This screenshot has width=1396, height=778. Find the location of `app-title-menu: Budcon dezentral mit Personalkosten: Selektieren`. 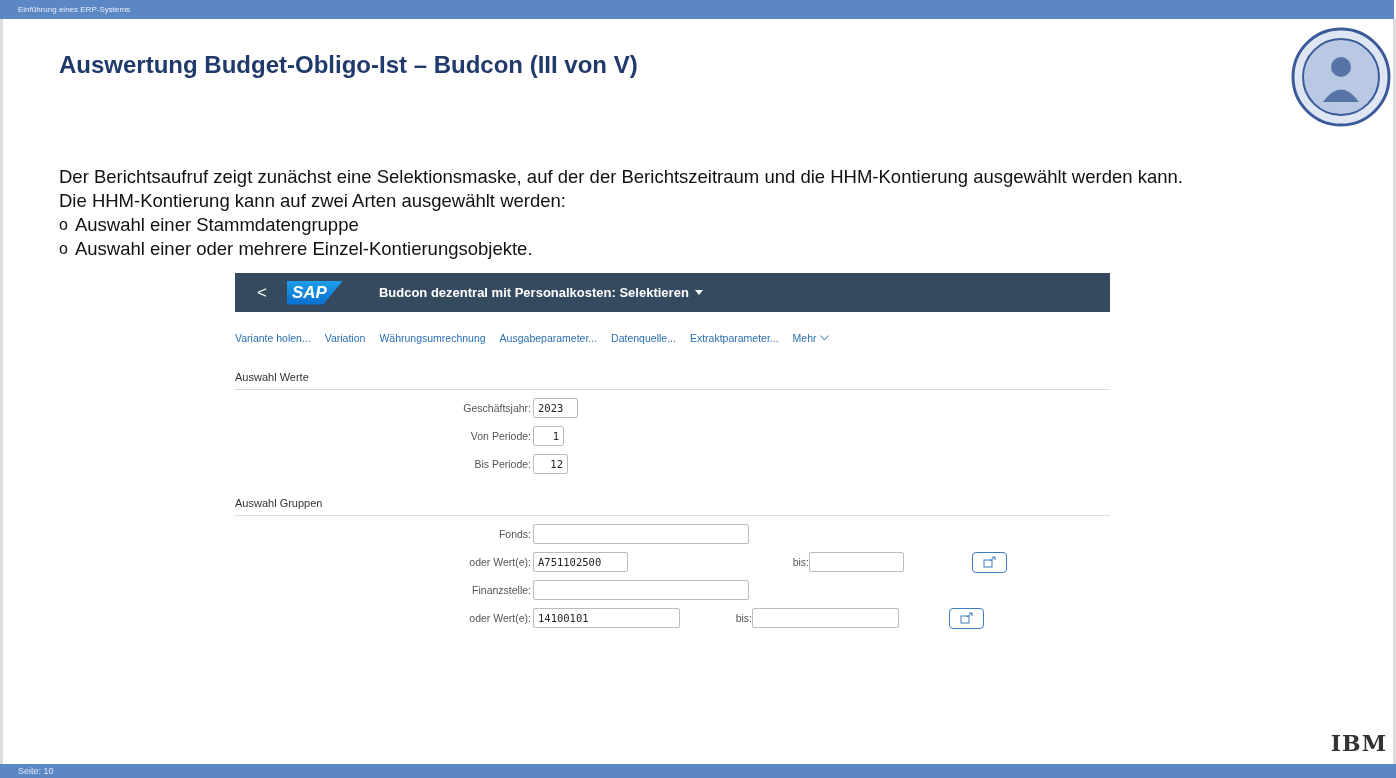

app-title-menu: Budcon dezentral mit Personalkosten: Selektieren is located at coordinates (540, 292).